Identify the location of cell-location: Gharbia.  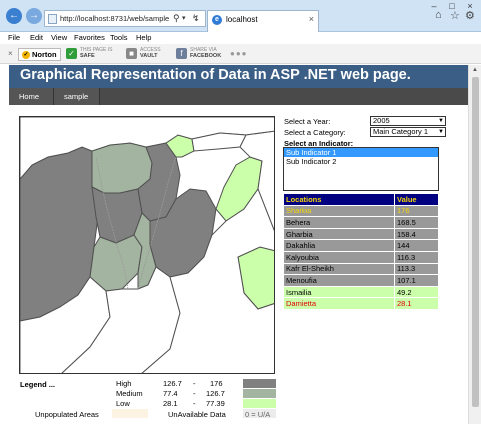
(339, 234).